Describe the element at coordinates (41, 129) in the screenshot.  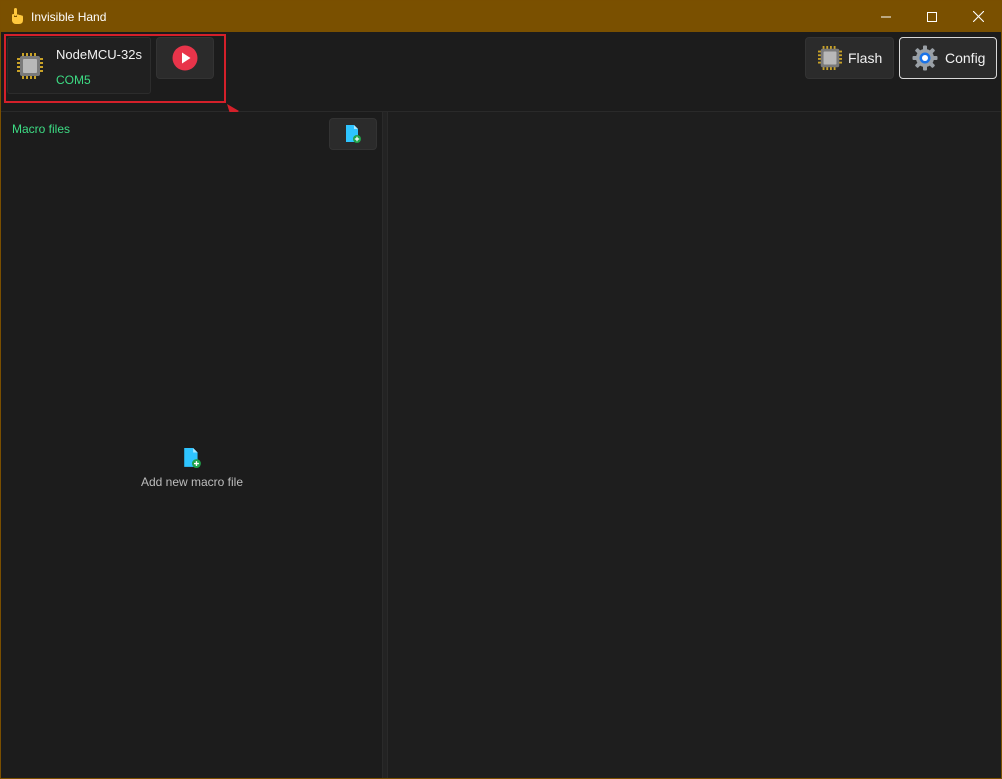
I see `panel-title: Macro files` at that location.